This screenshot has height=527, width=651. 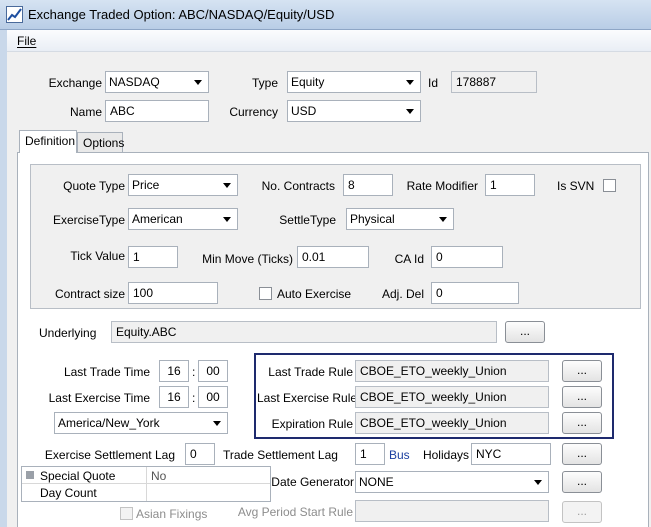 I want to click on id-field: 178887, so click(x=494, y=82).